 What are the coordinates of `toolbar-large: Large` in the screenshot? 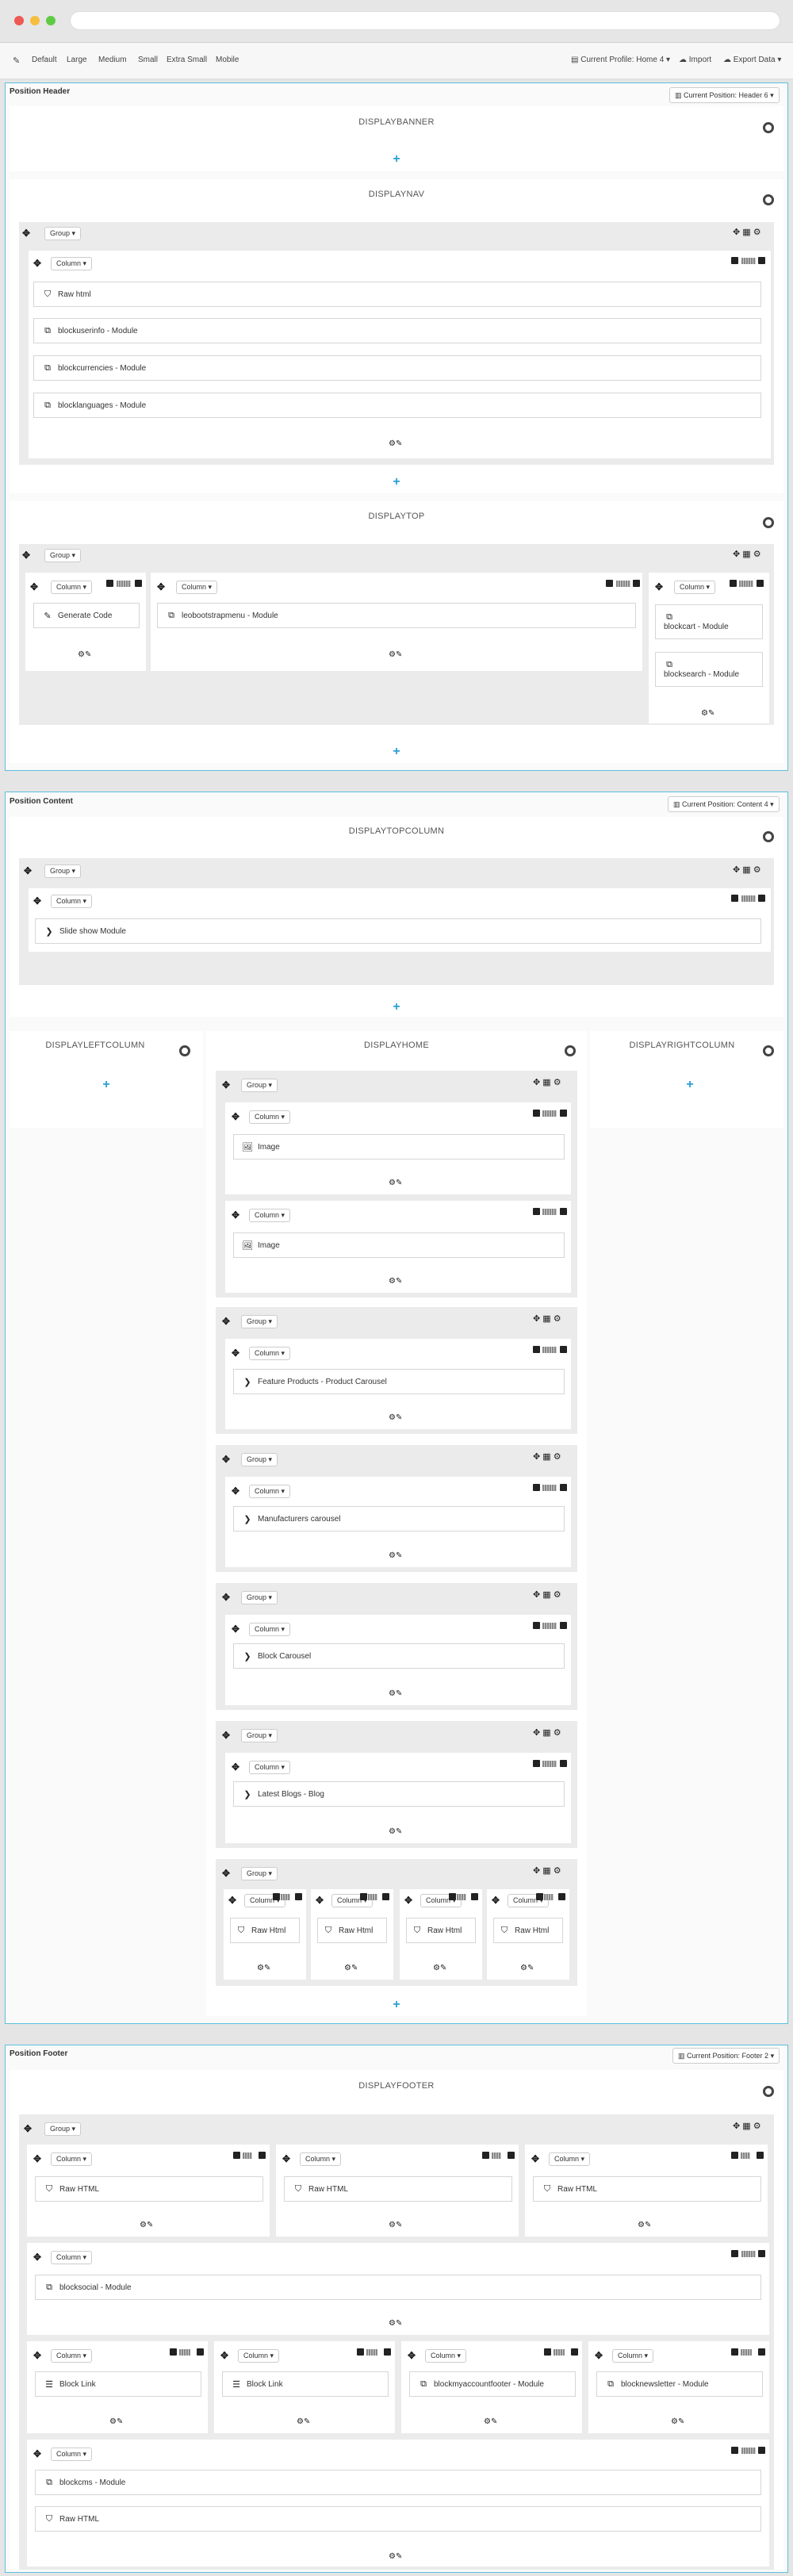 It's located at (77, 60).